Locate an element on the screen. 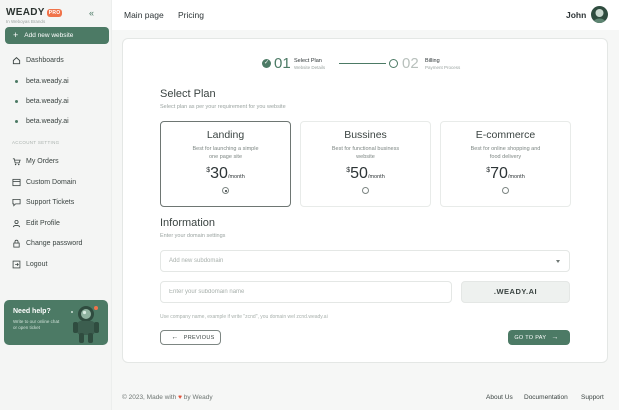 The image size is (619, 410). arrow-left-icon: ← is located at coordinates (175, 337).